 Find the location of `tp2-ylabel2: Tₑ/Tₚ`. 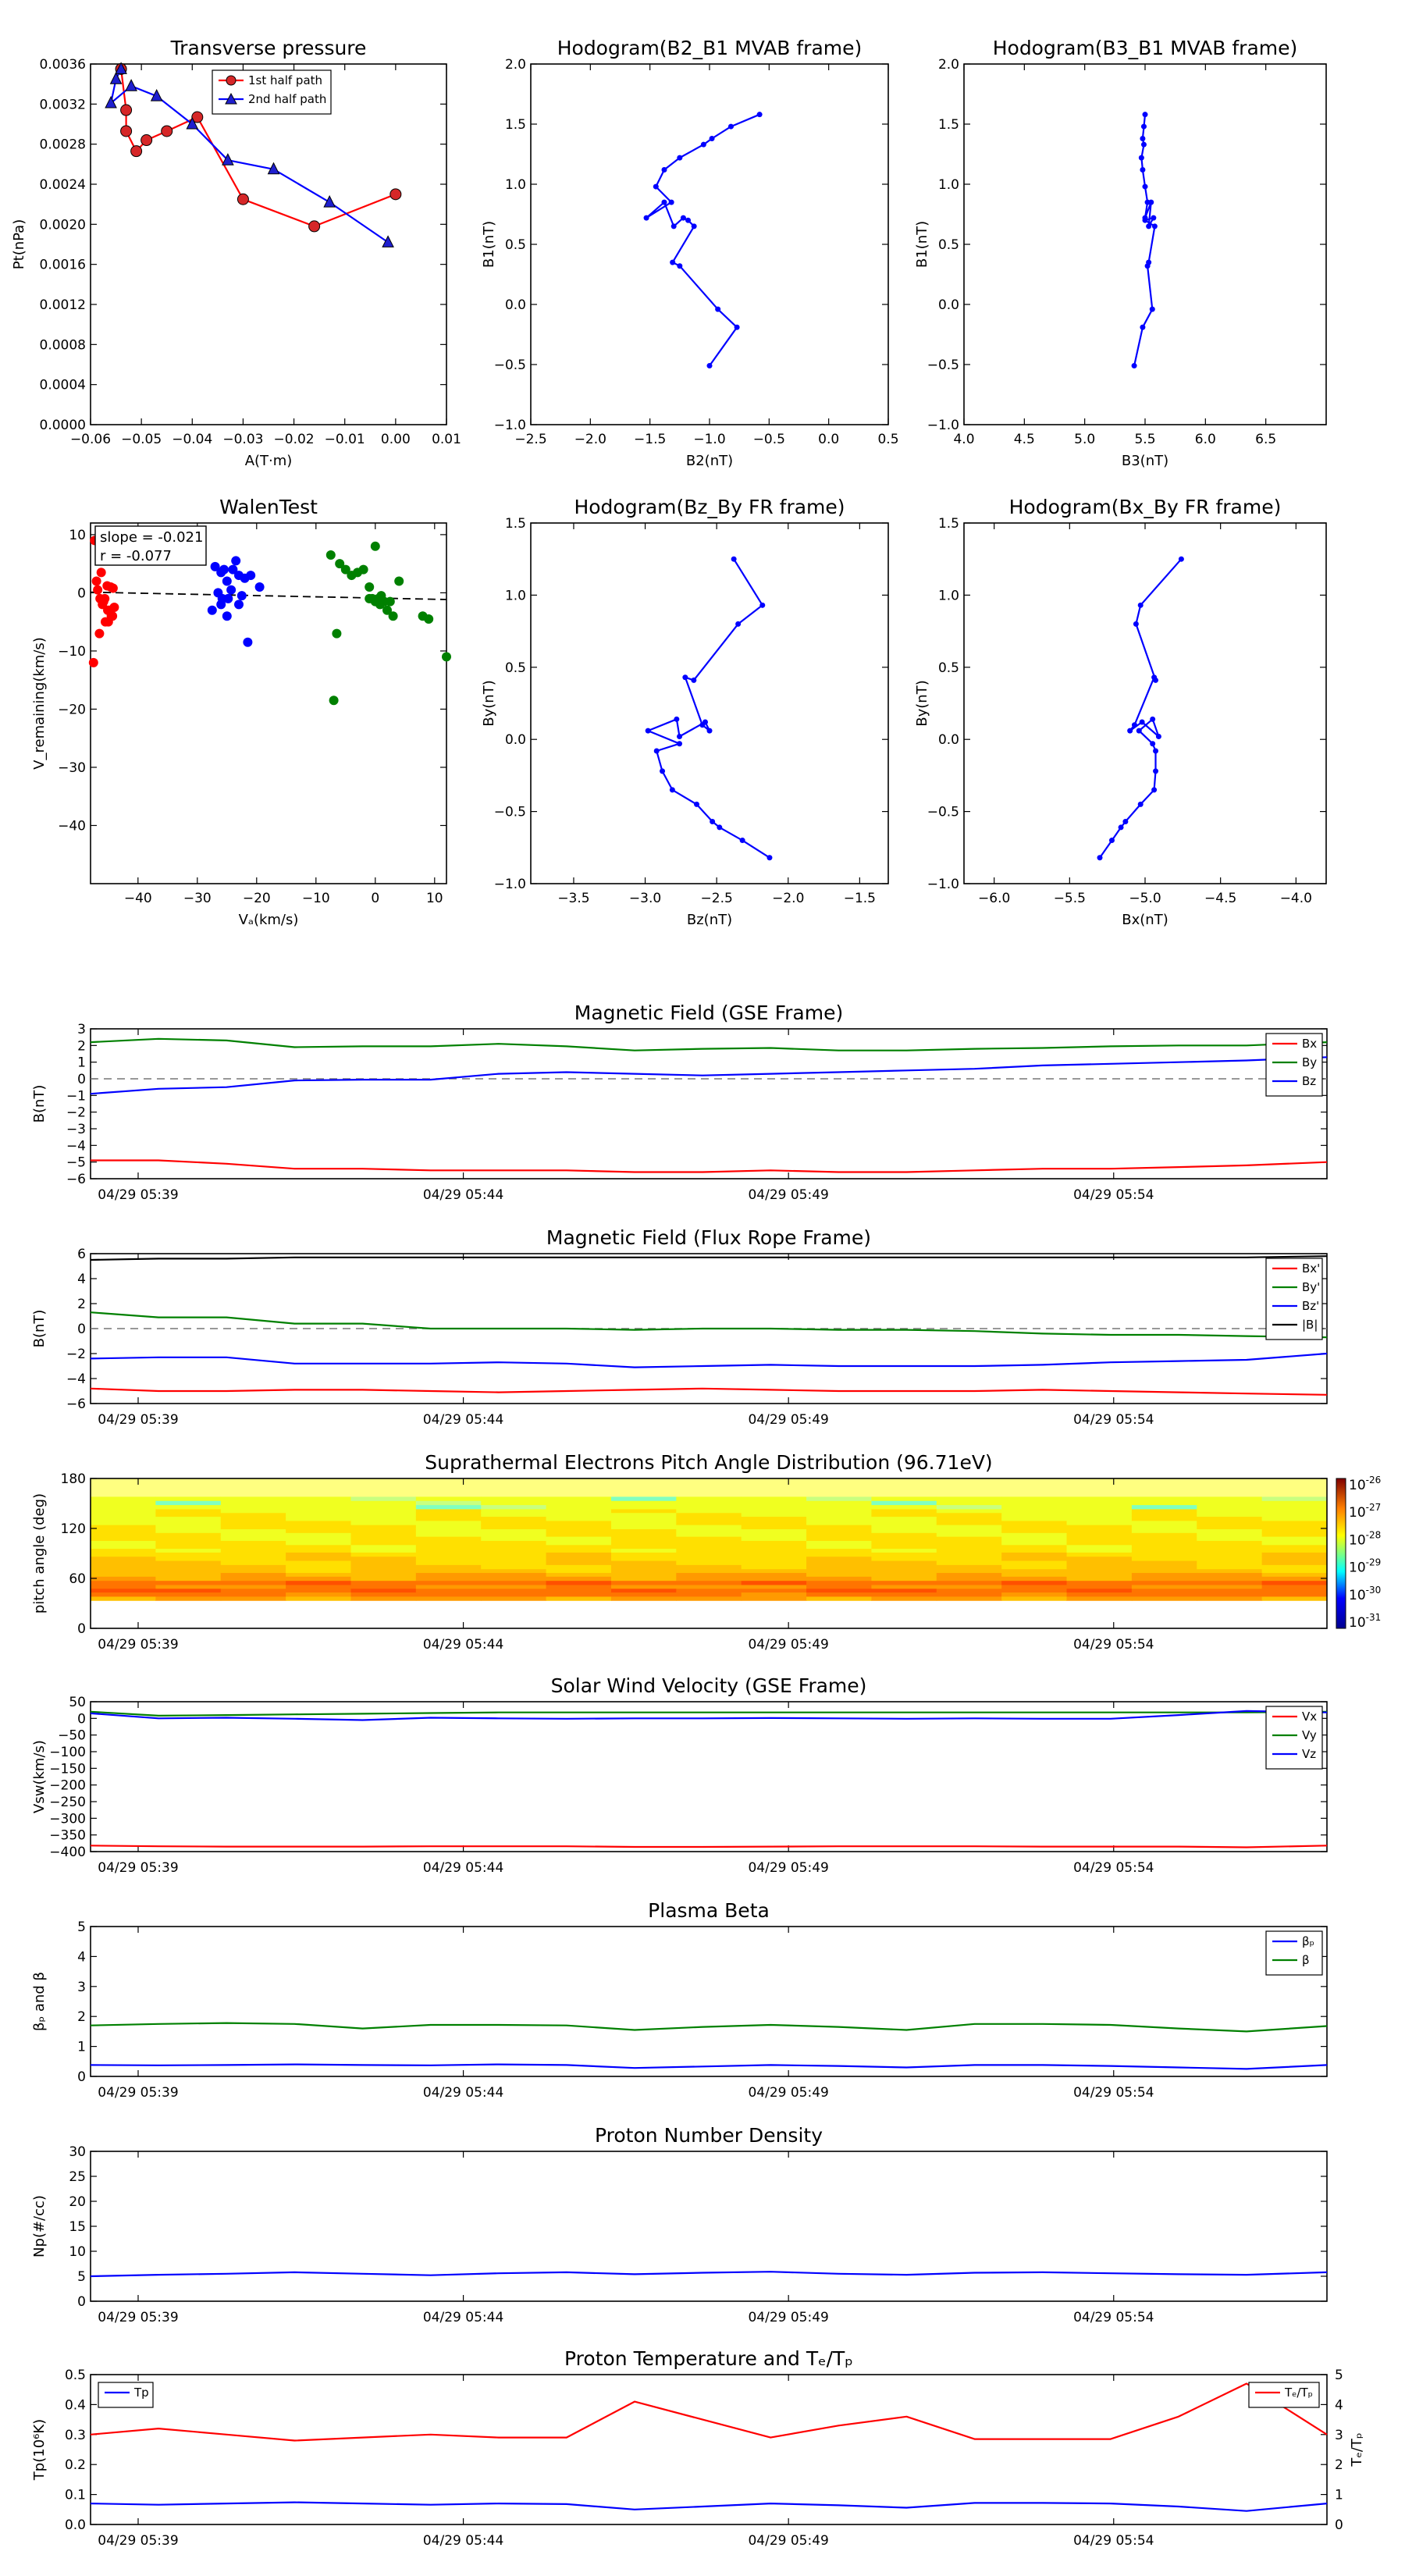

tp2-ylabel2: Tₑ/Tₚ is located at coordinates (1357, 2449).